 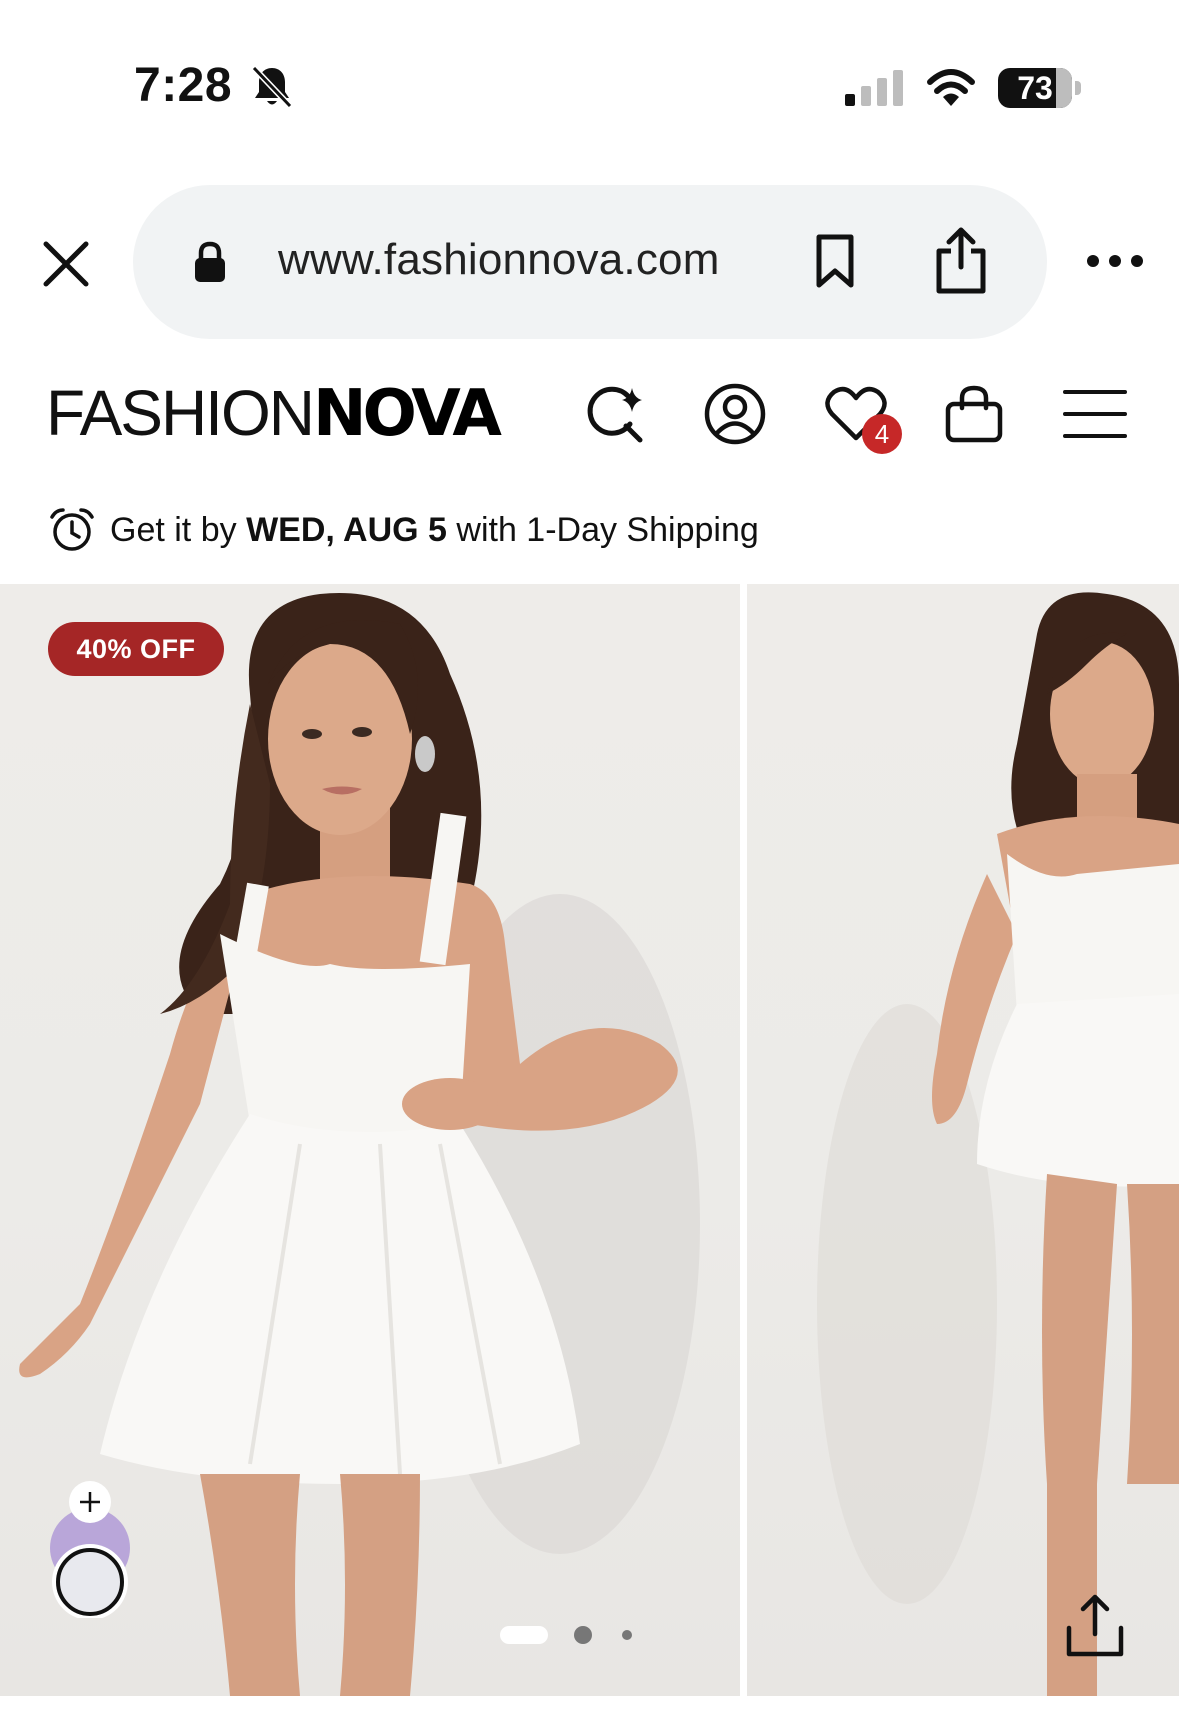 I want to click on battery-icon: 73, so click(x=1040, y=88).